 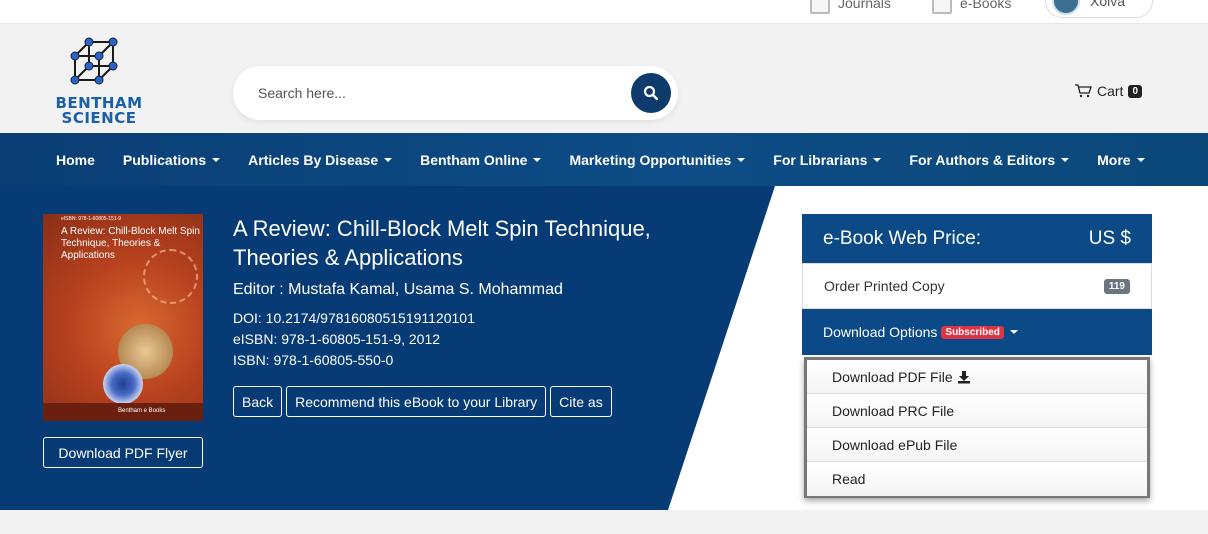 What do you see at coordinates (849, 479) in the screenshot?
I see `menu-item-label: Read` at bounding box center [849, 479].